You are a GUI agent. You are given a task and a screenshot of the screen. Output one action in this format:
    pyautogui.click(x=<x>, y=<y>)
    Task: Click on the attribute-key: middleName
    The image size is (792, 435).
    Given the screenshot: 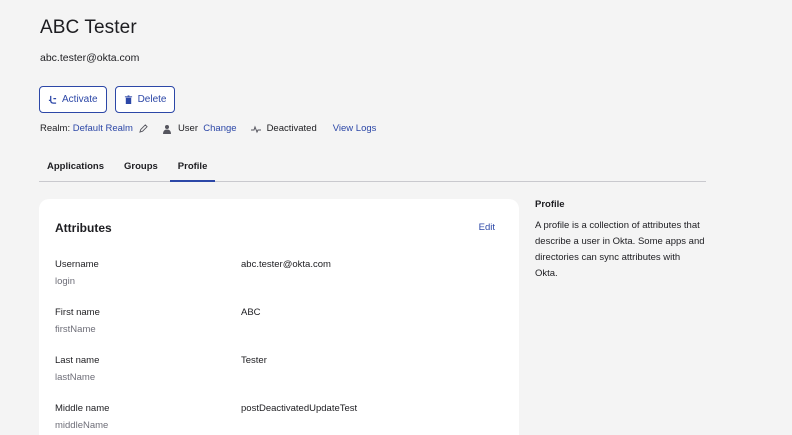 What is the action you would take?
    pyautogui.click(x=82, y=425)
    